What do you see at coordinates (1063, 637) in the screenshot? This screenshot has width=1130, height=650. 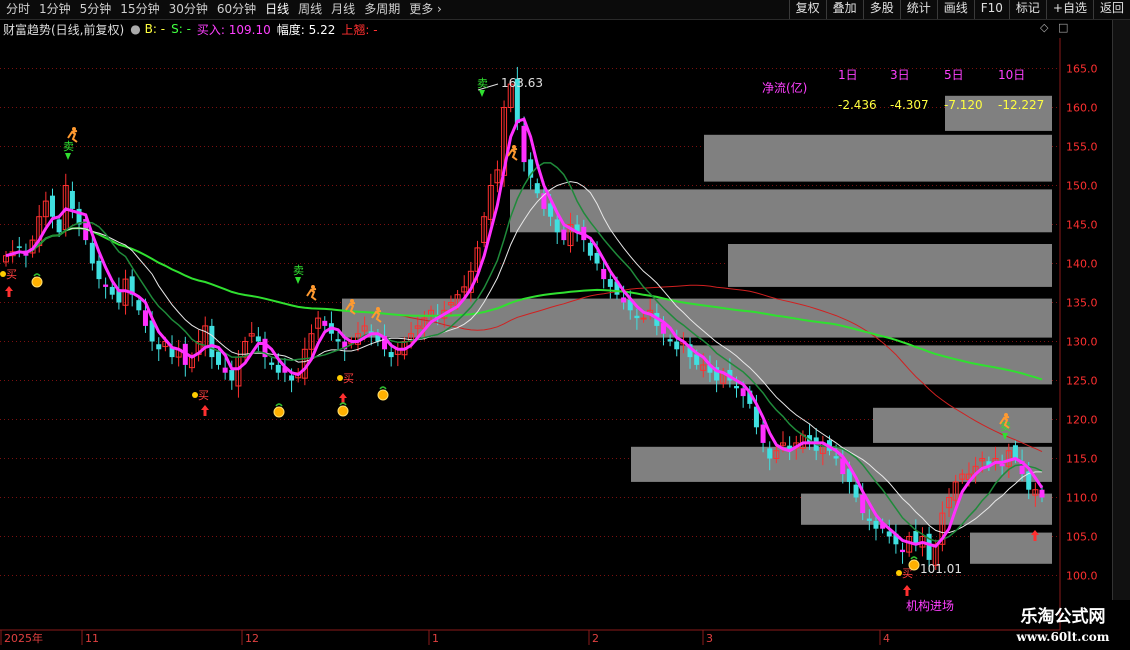 I see `watermark-url: www.60lt.com` at bounding box center [1063, 637].